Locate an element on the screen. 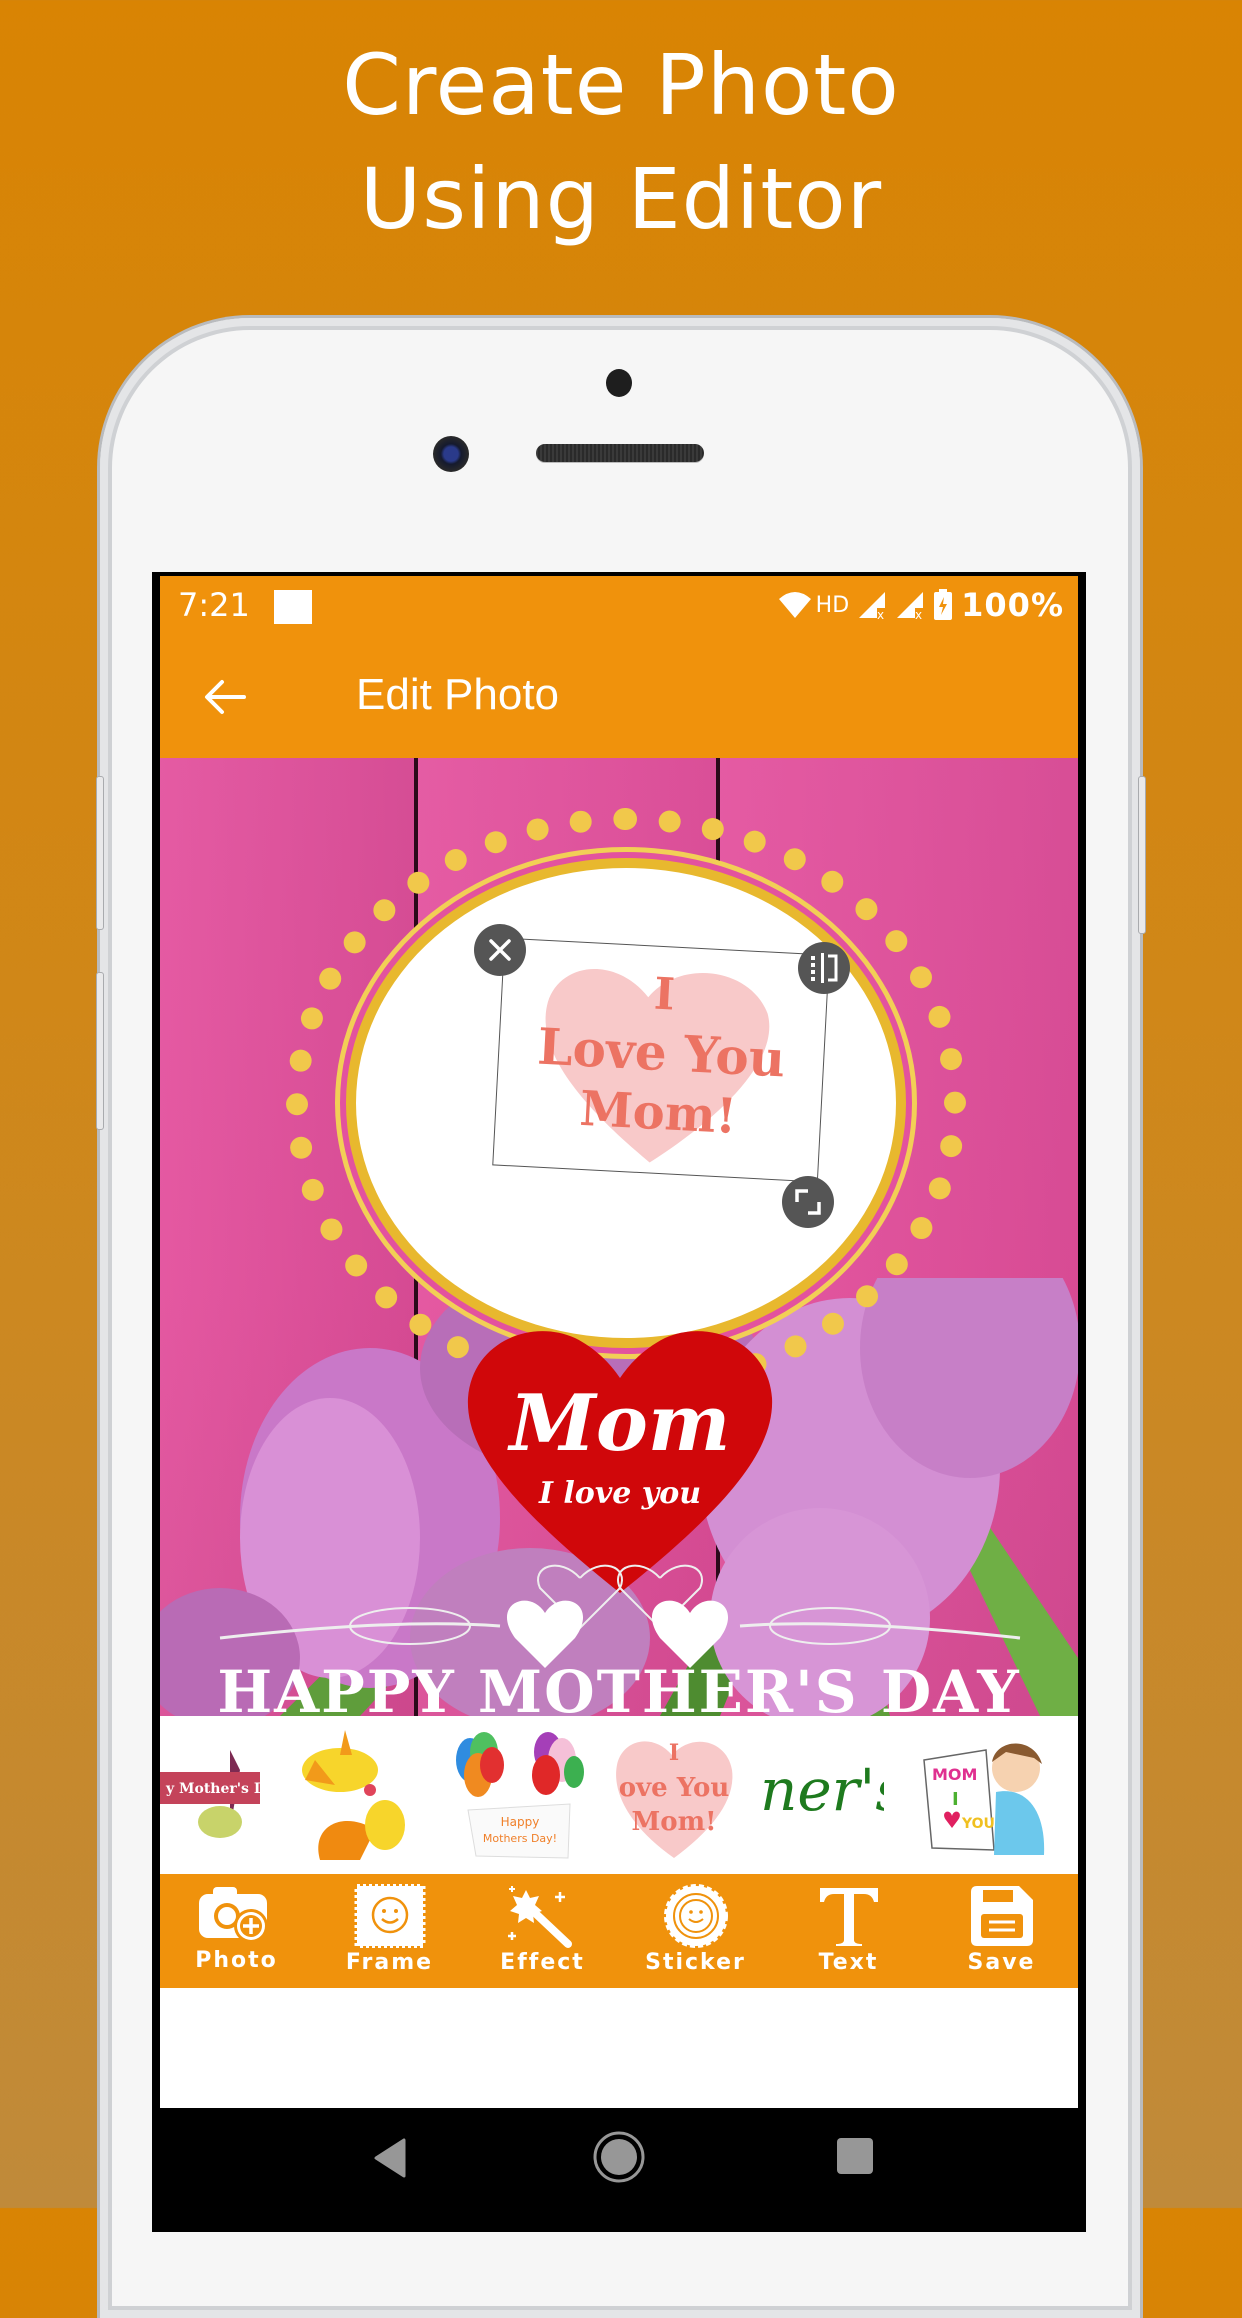 The image size is (1242, 2318). system-nav-bar is located at coordinates (619, 2163).